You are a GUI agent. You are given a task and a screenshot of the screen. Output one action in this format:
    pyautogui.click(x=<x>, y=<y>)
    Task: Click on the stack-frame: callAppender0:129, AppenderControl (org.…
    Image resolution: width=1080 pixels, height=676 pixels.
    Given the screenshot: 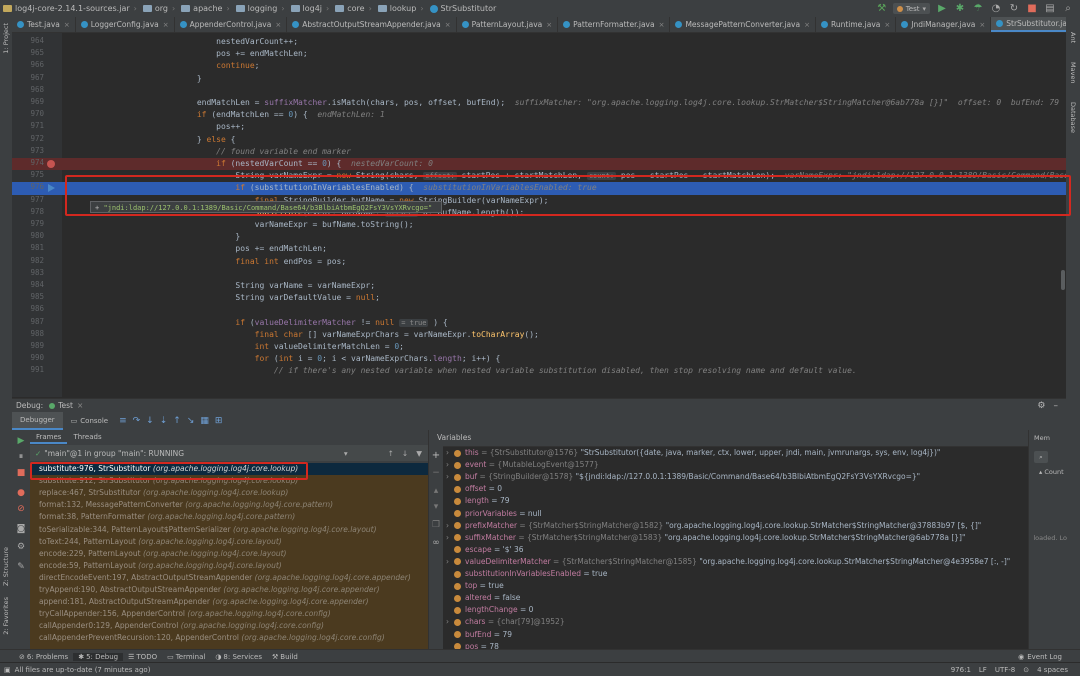 What is the action you would take?
    pyautogui.click(x=233, y=626)
    